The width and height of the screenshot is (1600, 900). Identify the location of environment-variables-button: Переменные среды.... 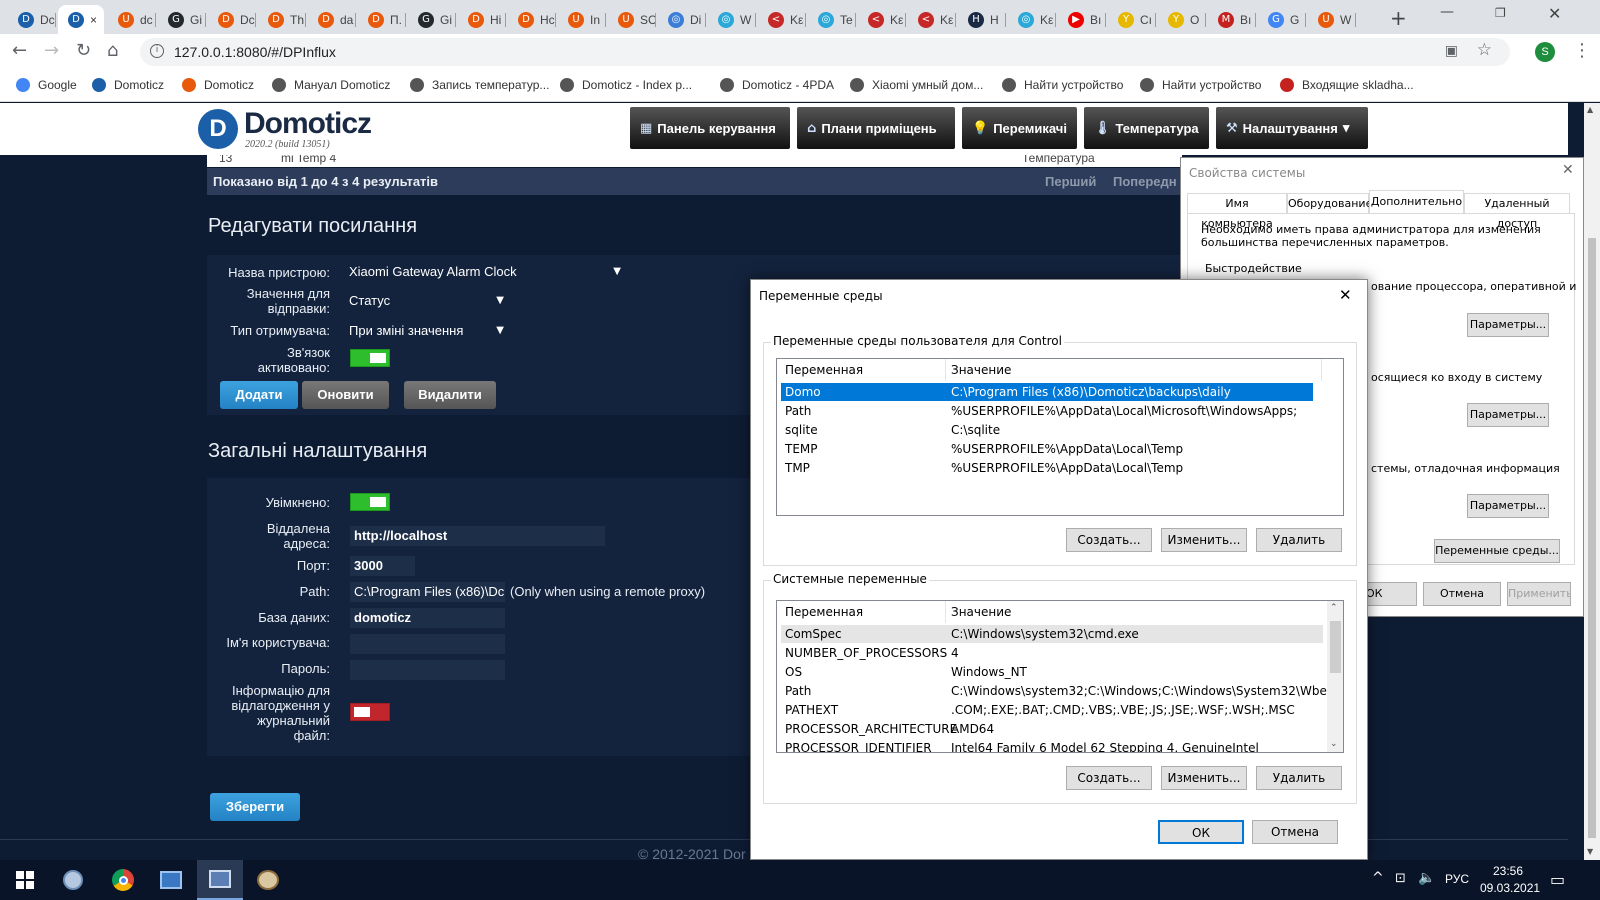
(1497, 551).